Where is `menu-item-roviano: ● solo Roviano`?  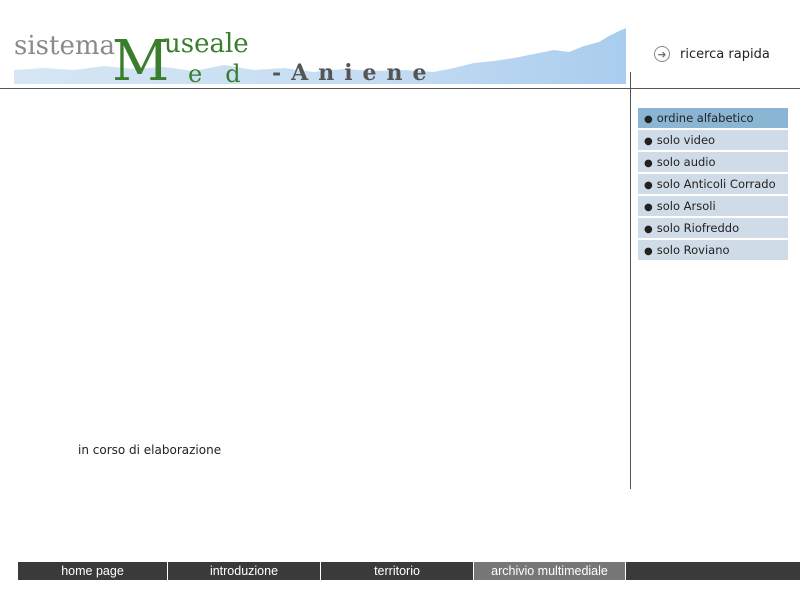
menu-item-roviano: ● solo Roviano is located at coordinates (713, 250).